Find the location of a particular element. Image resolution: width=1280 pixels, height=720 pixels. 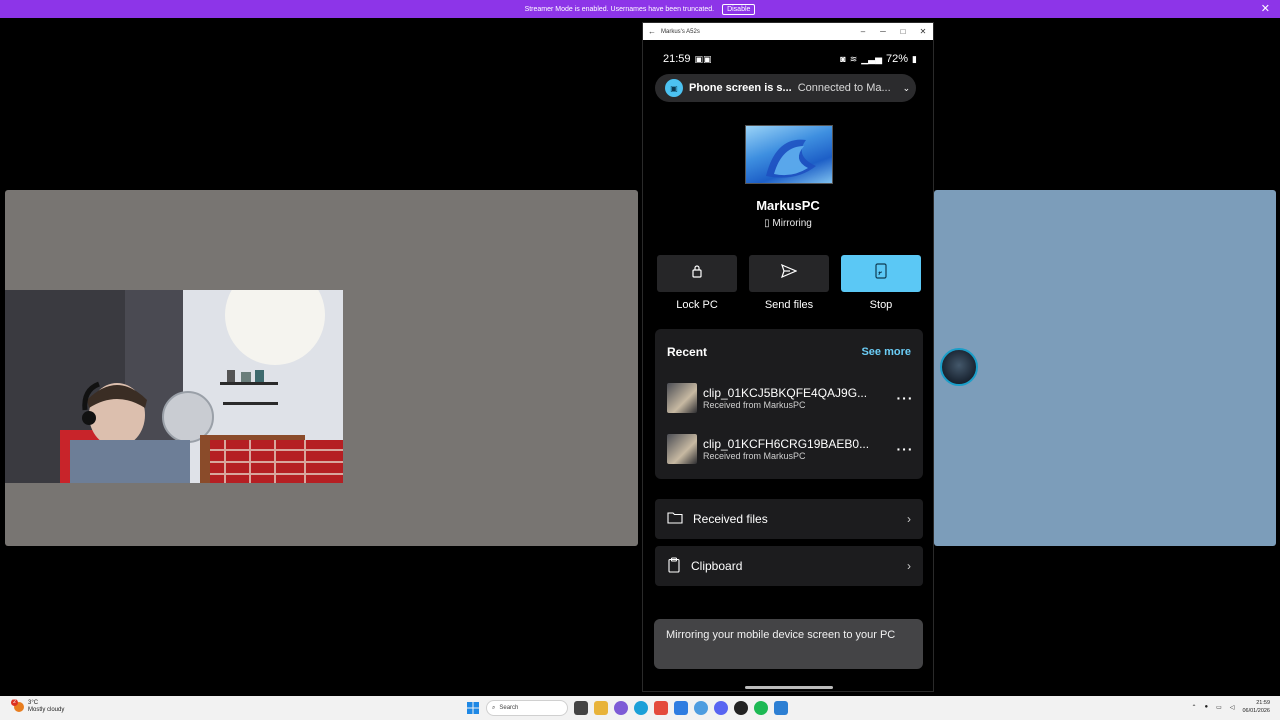

spotify-icon is located at coordinates (761, 708).